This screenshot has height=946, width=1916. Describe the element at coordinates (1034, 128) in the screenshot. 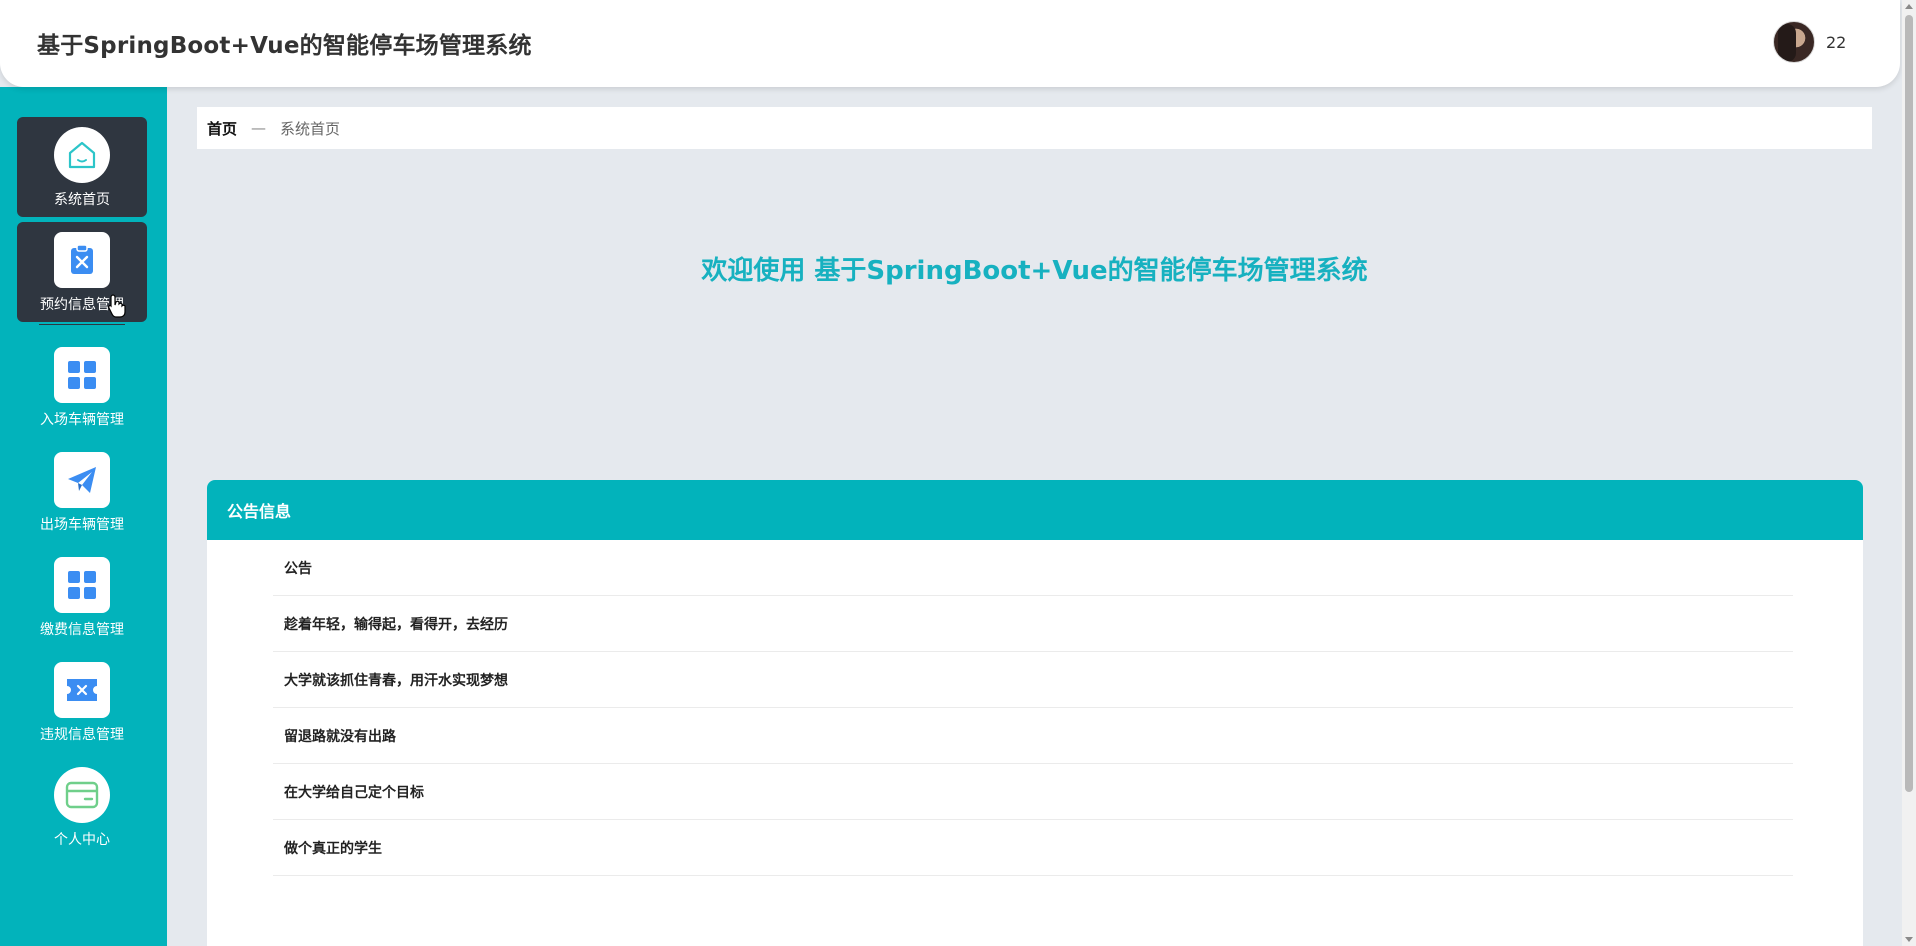

I see `breadcrumb: 首页 — 系统首页` at that location.